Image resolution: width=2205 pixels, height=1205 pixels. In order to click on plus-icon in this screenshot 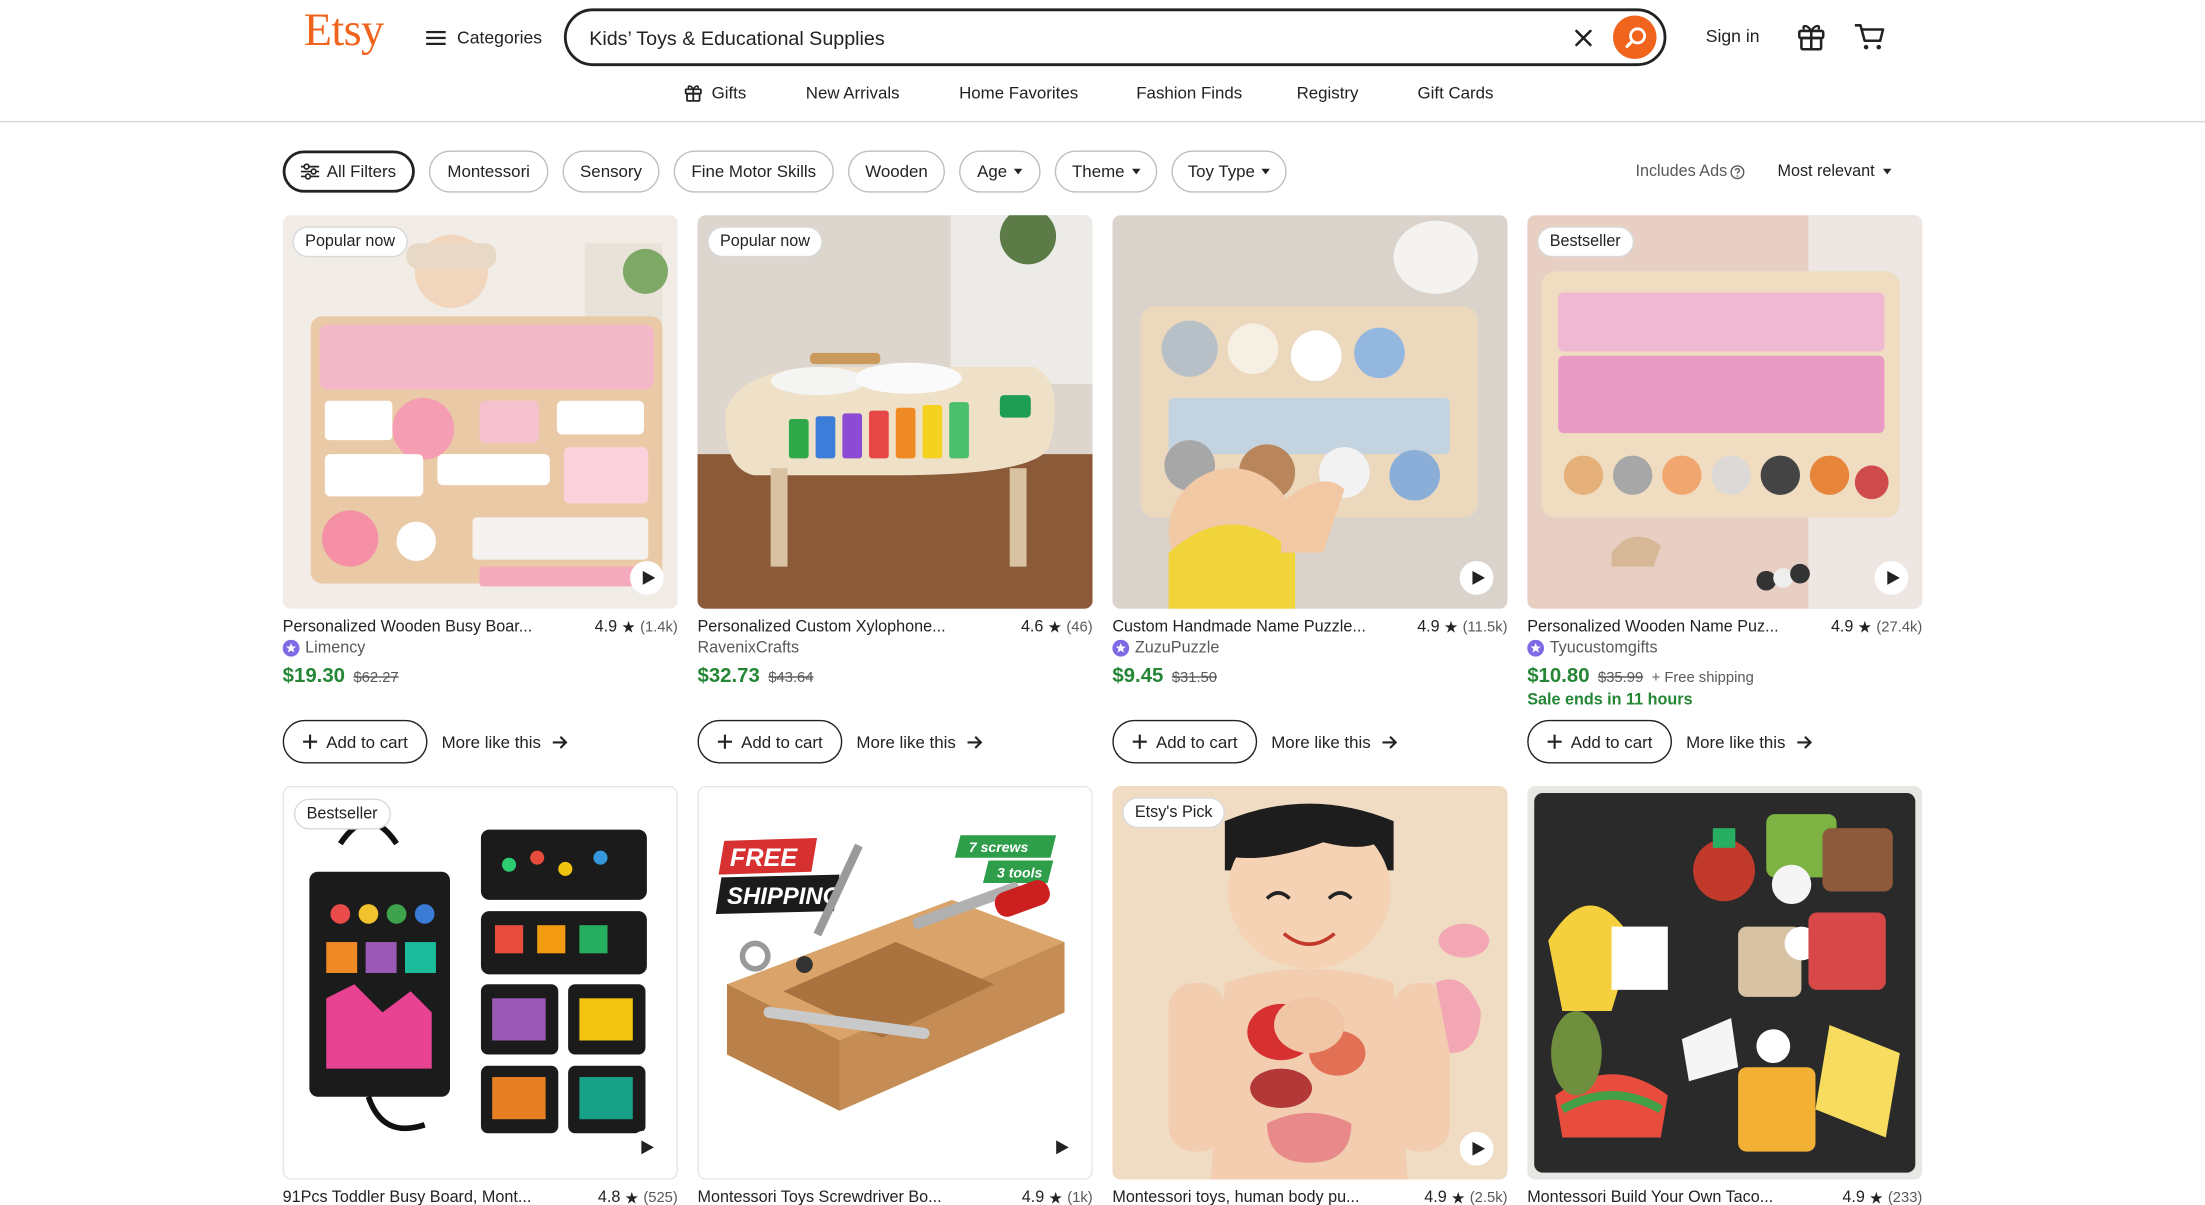, I will do `click(1139, 741)`.